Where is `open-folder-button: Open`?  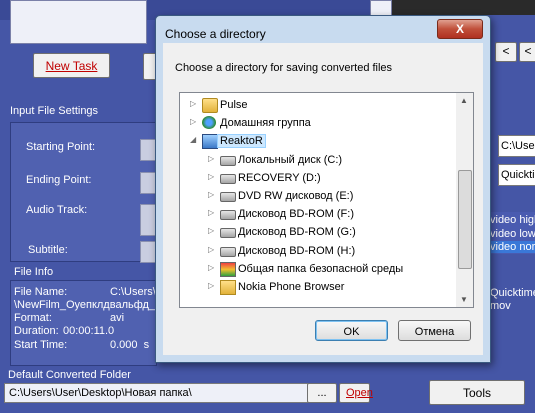 open-folder-button: Open is located at coordinates (356, 393).